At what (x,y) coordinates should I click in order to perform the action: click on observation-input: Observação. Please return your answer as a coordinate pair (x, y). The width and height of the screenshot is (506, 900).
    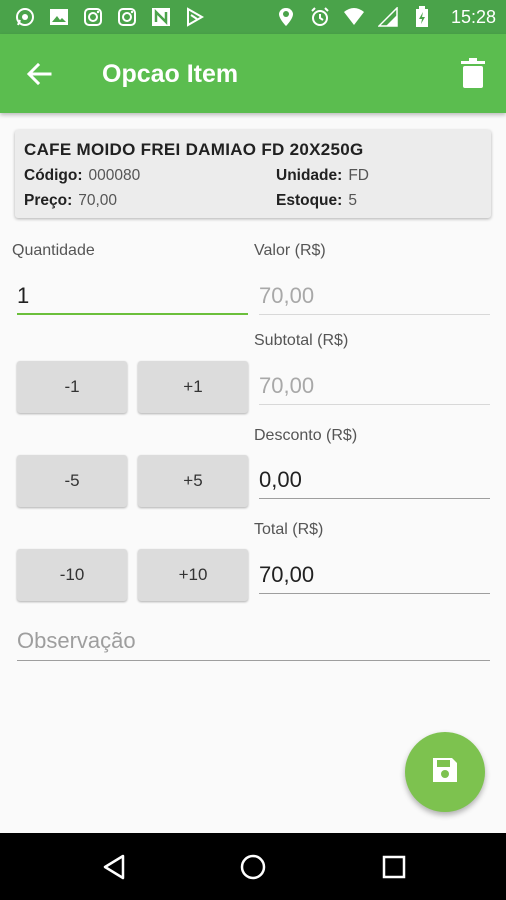
    Looking at the image, I should click on (76, 641).